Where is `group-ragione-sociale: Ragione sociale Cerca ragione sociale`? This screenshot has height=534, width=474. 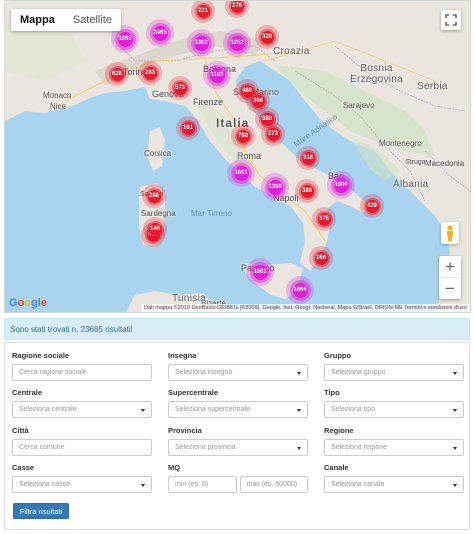
group-ragione-sociale: Ragione sociale Cerca ragione sociale is located at coordinates (82, 366).